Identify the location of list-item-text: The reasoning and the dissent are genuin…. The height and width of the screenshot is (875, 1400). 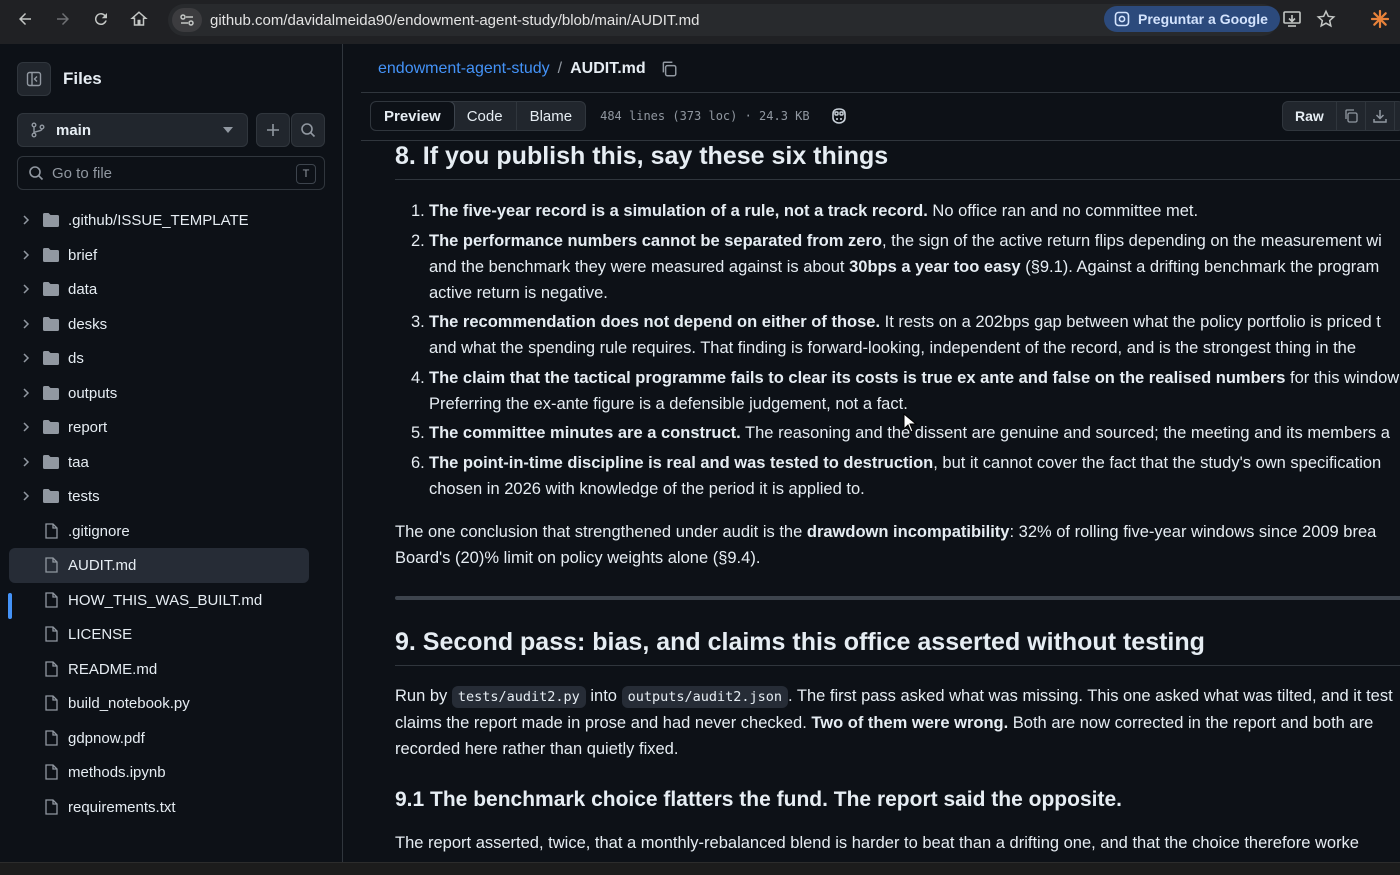
(1065, 433).